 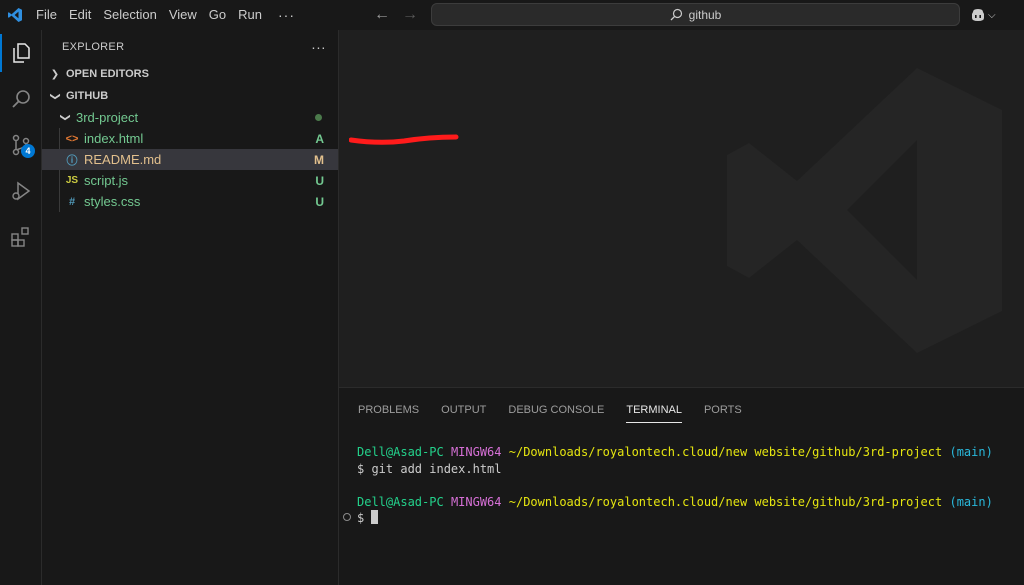 I want to click on explorer-title: EXPLORER, so click(x=93, y=46).